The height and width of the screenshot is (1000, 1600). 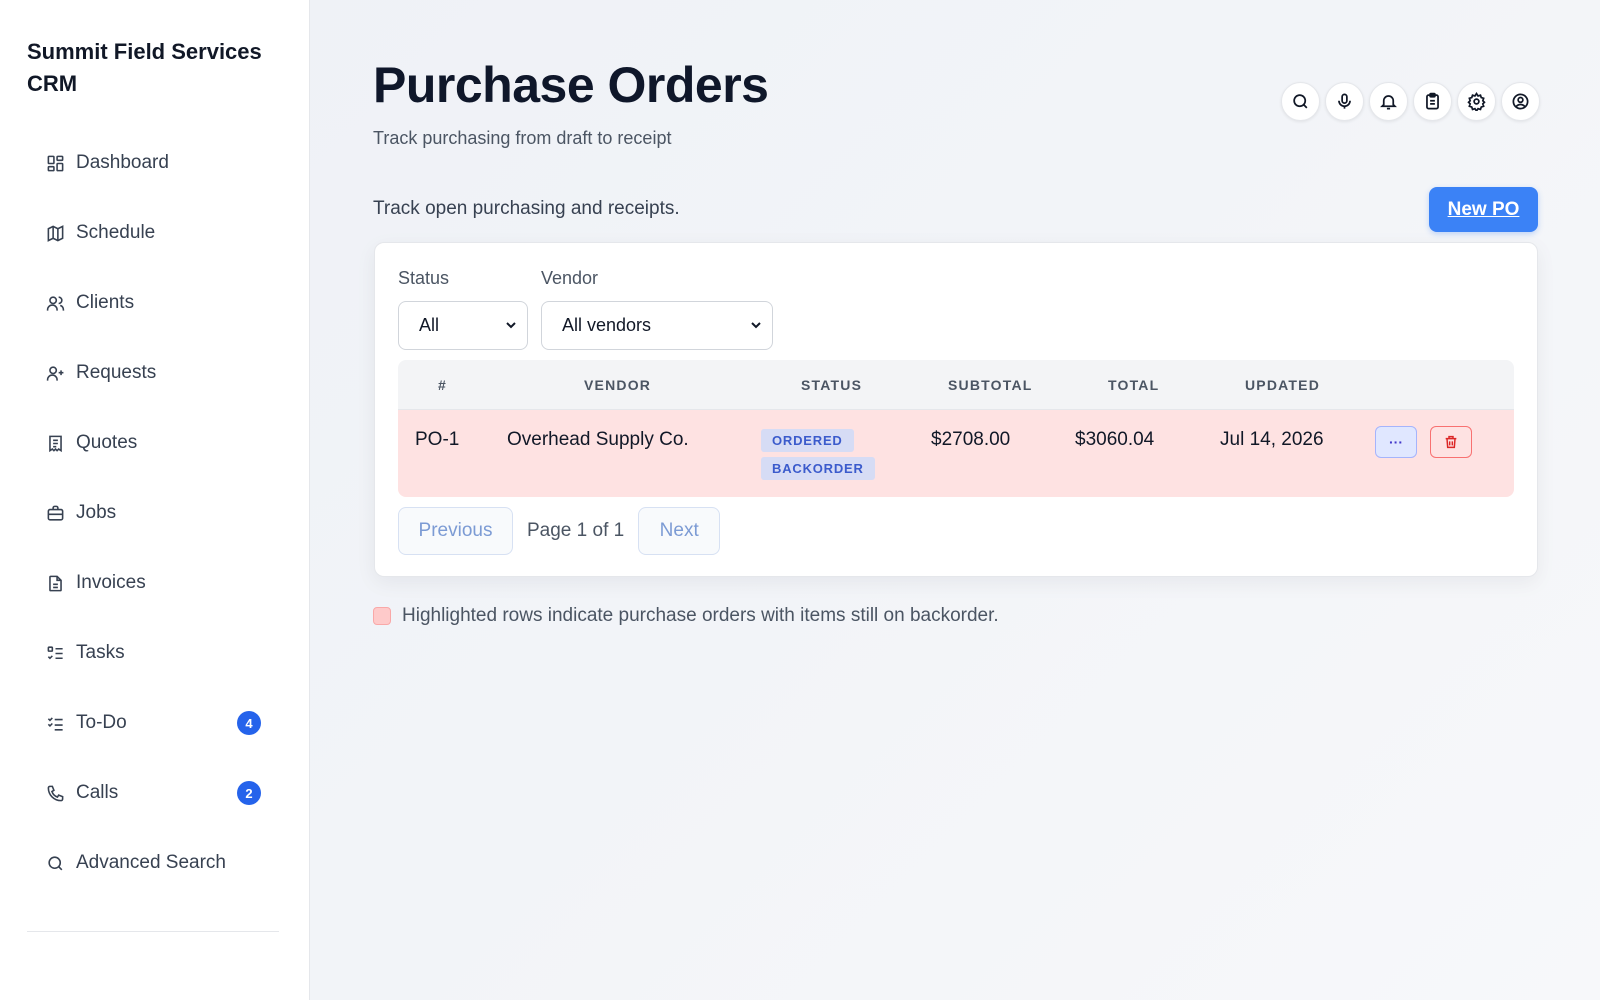 I want to click on sidebar-item-calls: Calls 2, so click(x=155, y=793).